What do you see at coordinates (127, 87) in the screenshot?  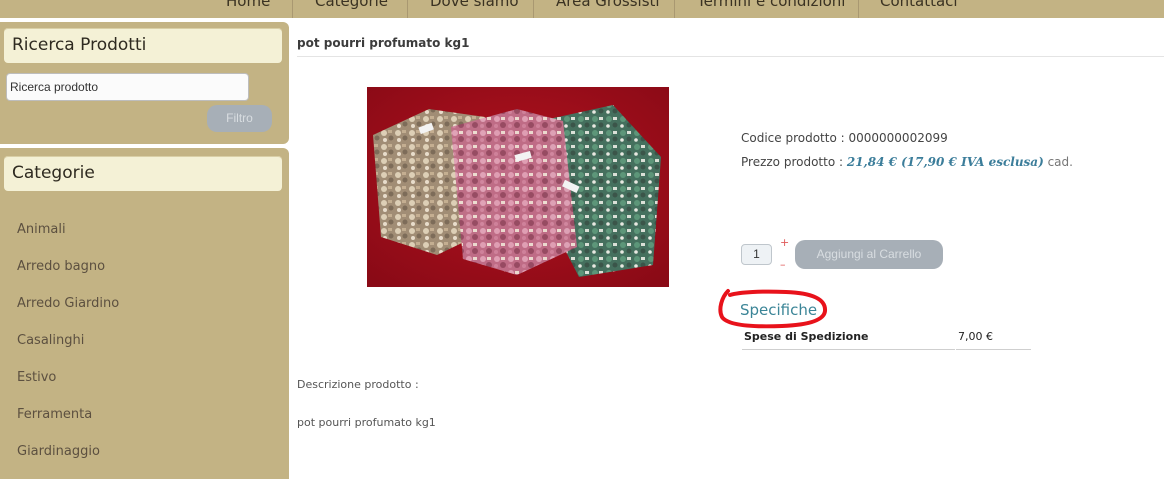 I see `product-search-input: Ricerca prodotto` at bounding box center [127, 87].